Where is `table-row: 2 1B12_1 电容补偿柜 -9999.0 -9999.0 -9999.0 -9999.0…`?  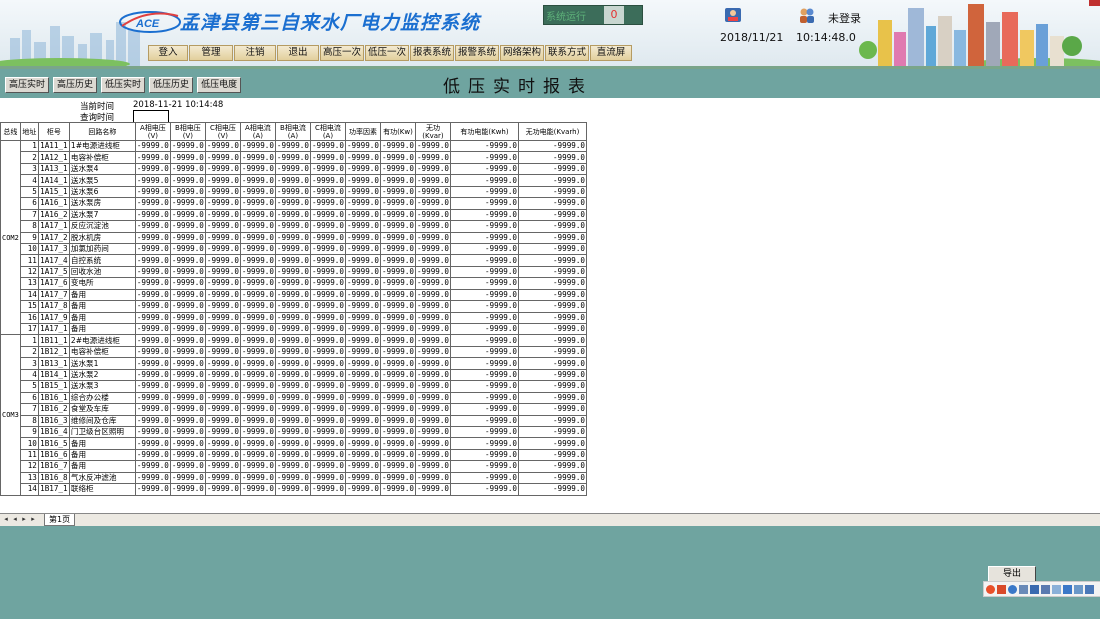 table-row: 2 1B12_1 电容补偿柜 -9999.0 -9999.0 -9999.0 -9999.0… is located at coordinates (294, 352).